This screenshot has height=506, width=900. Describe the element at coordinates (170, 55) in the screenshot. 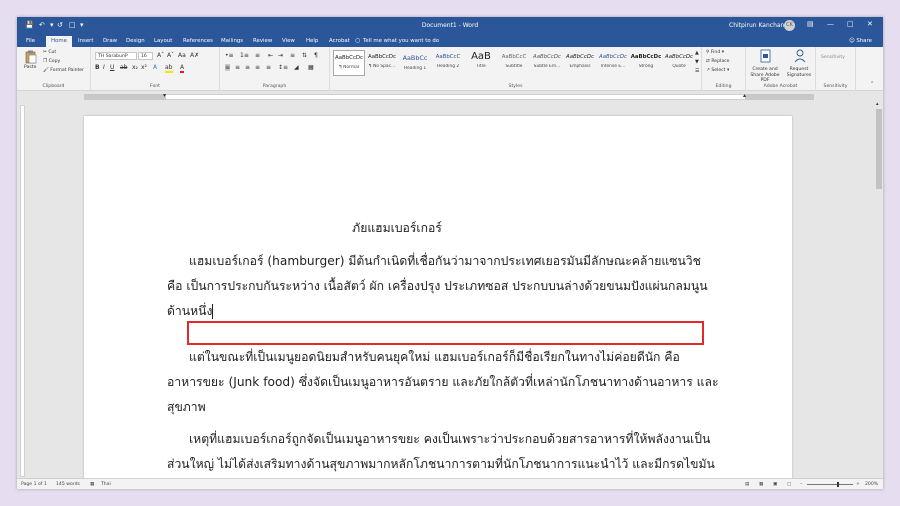

I see `shrink-font-icon: Aˇ` at that location.